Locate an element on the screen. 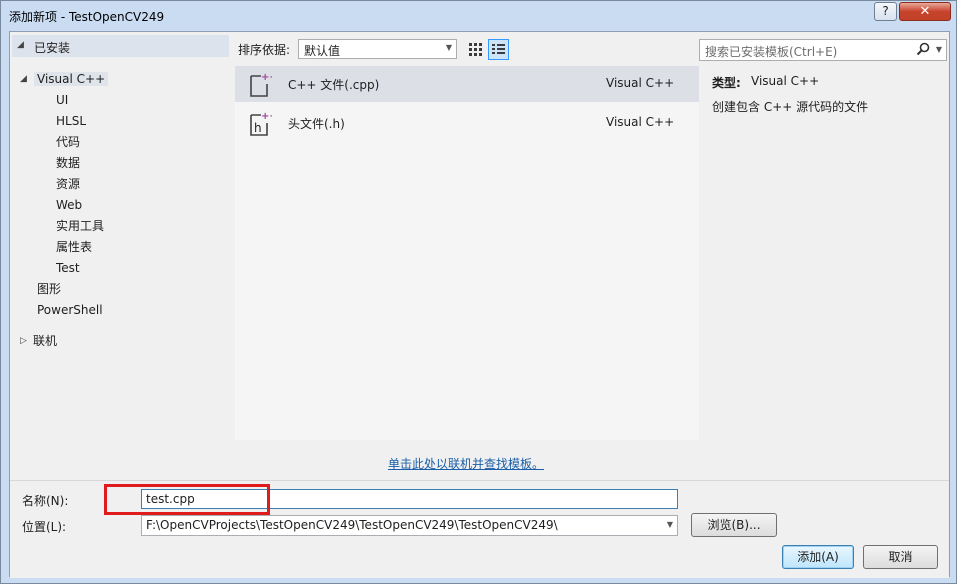 The height and width of the screenshot is (584, 957). name-field: test.cpp is located at coordinates (409, 499).